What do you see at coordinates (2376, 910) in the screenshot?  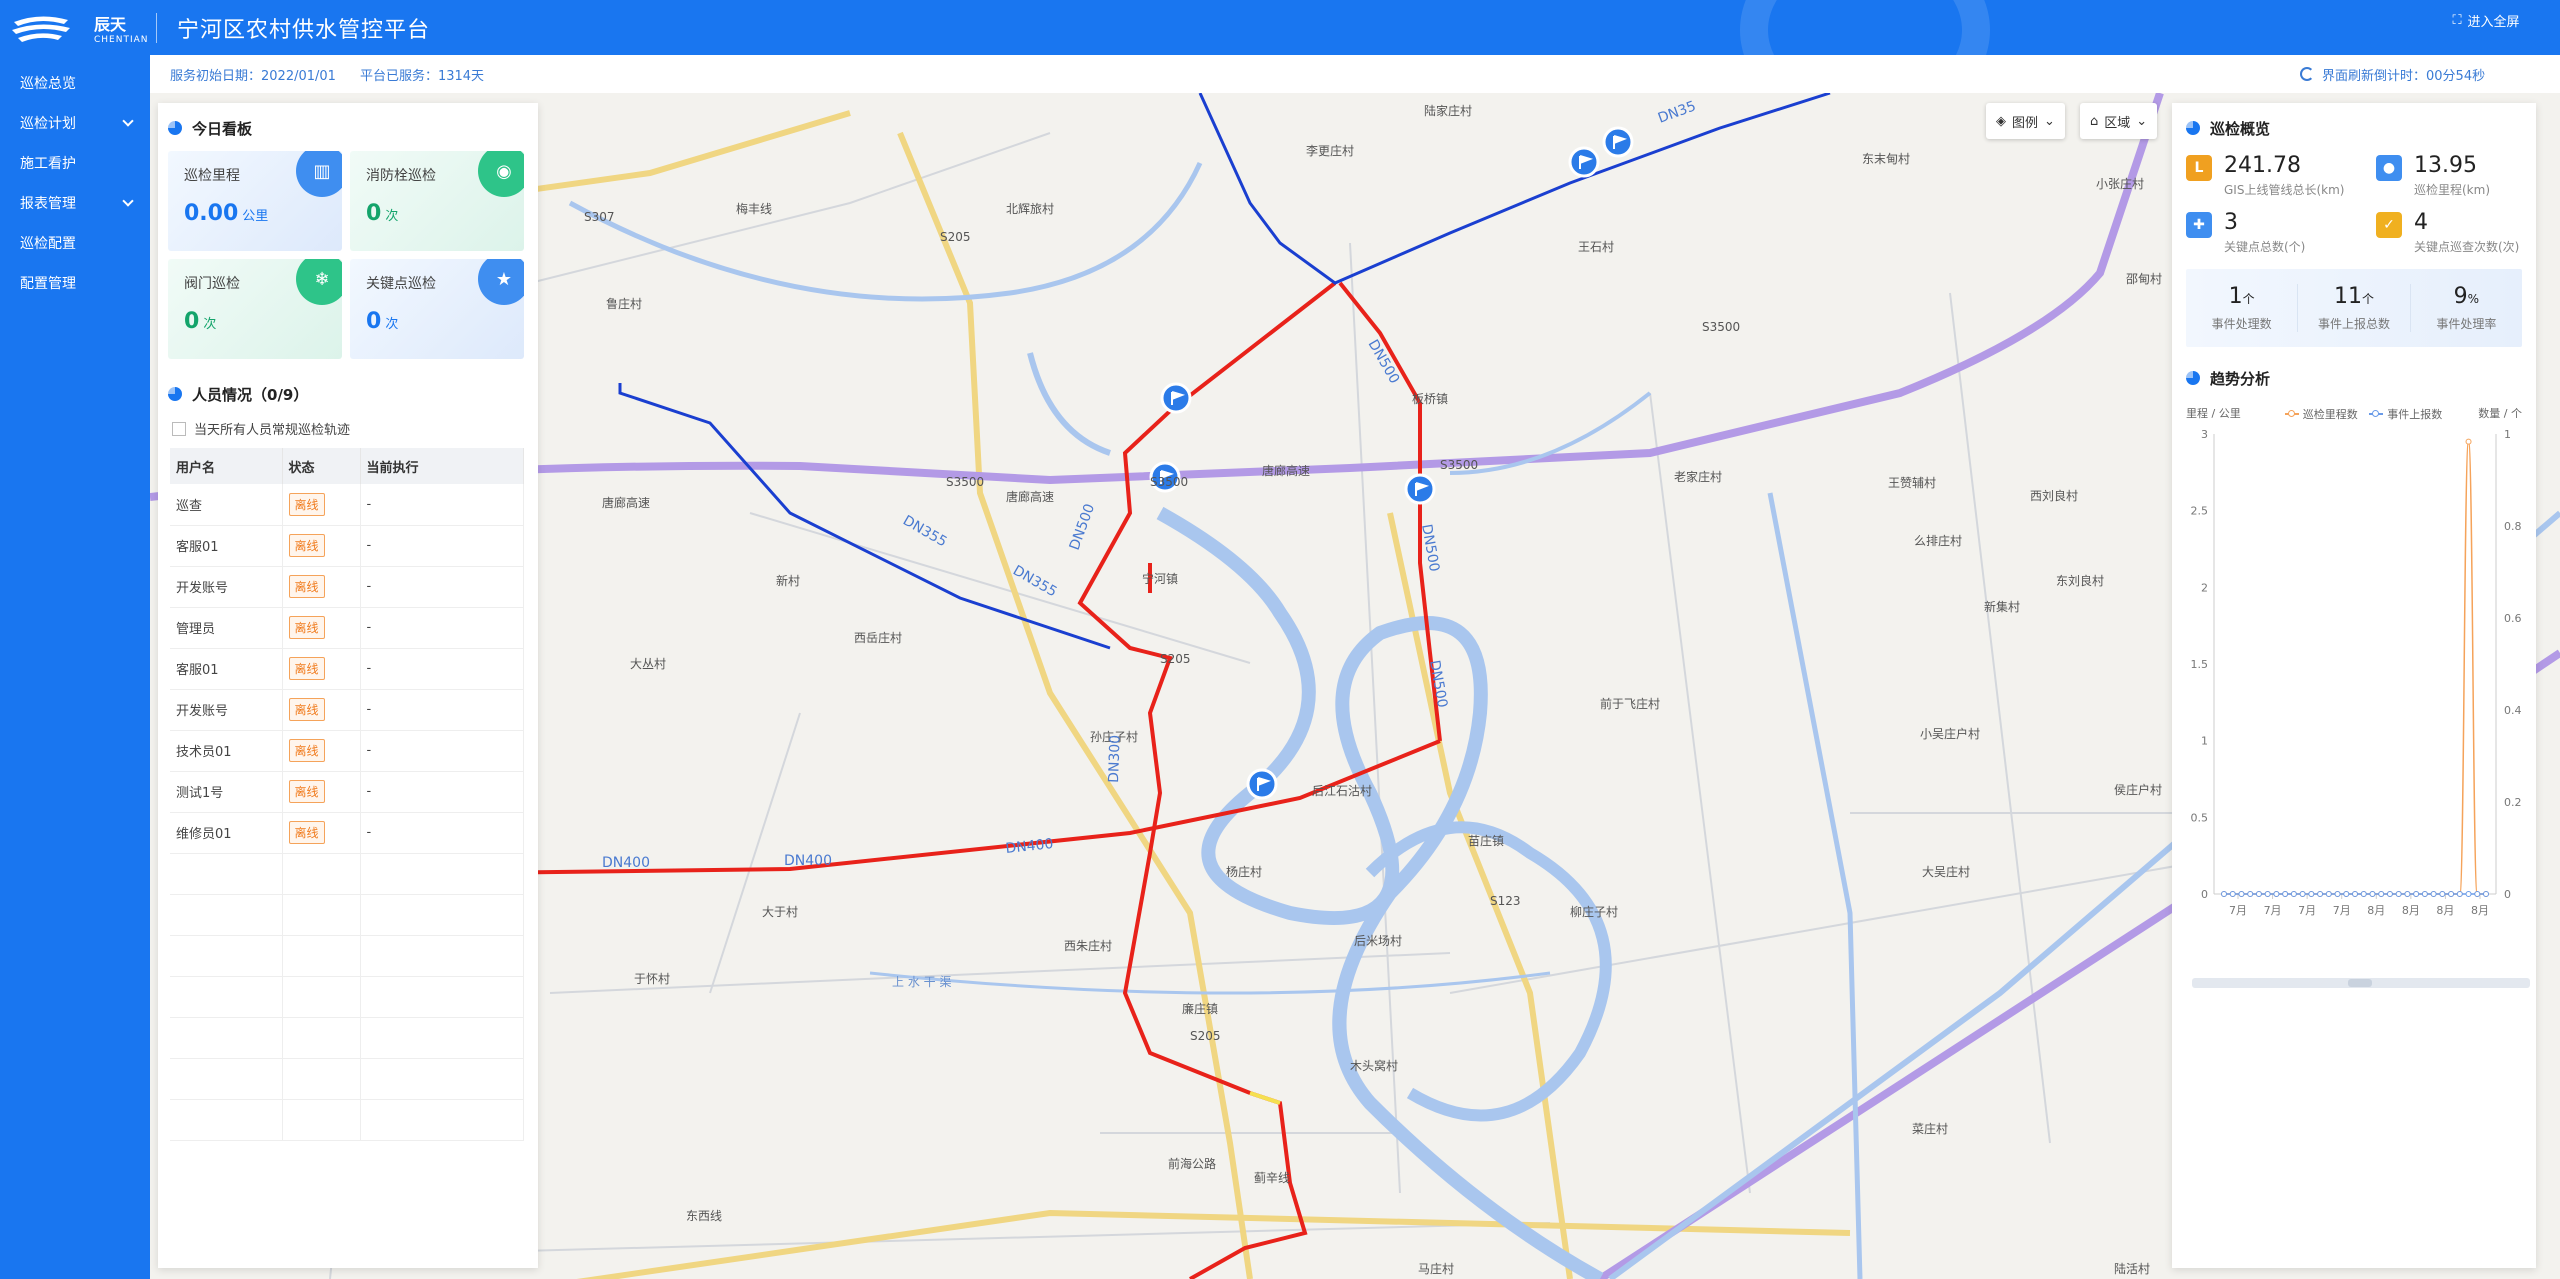 I see `x-tick-label: 8月` at bounding box center [2376, 910].